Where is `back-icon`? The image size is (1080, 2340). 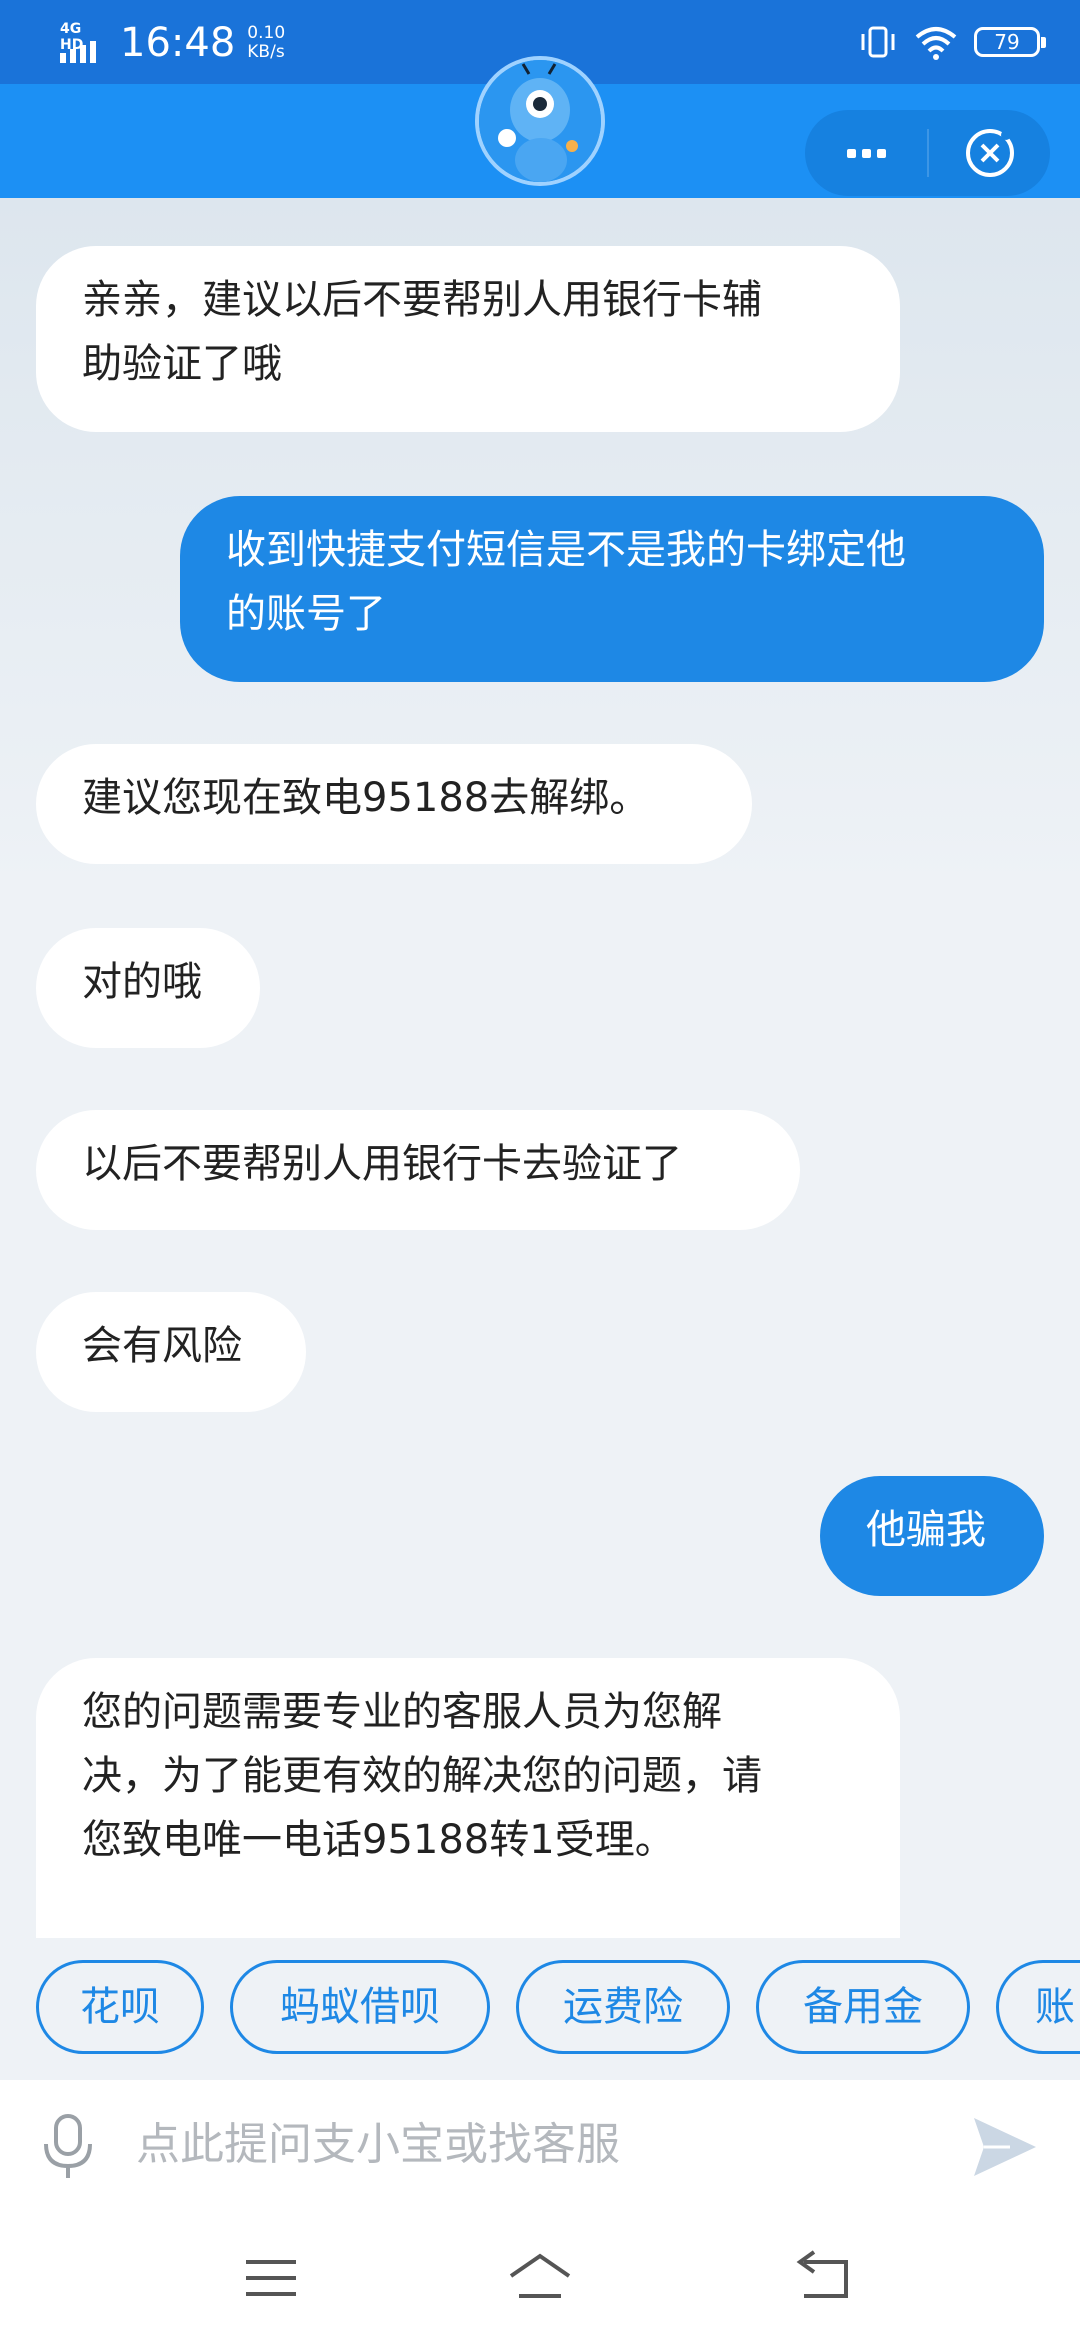
back-icon is located at coordinates (825, 2278).